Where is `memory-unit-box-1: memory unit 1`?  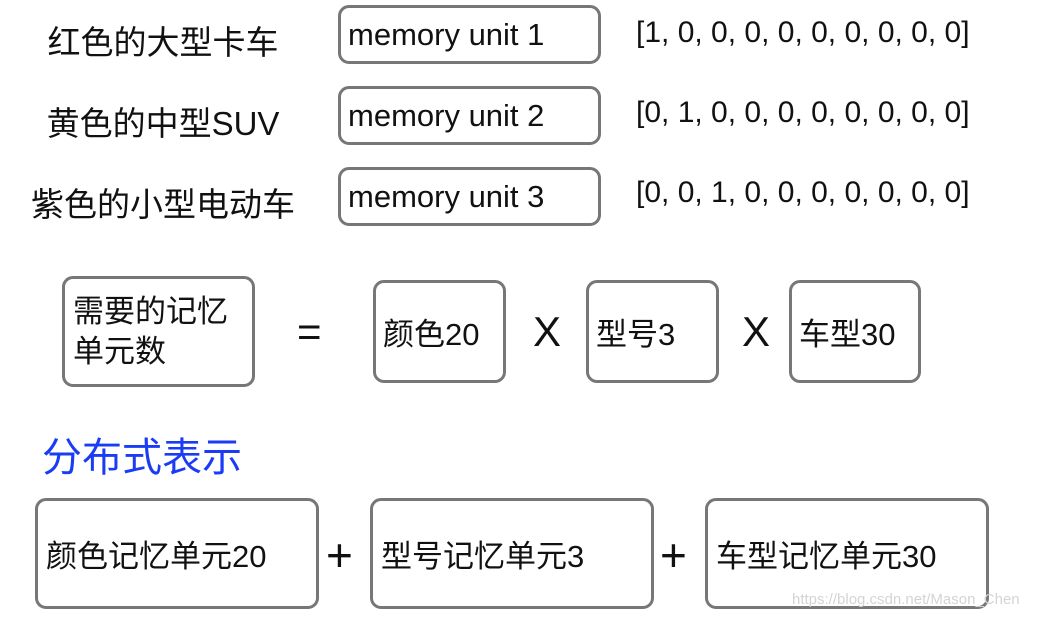
memory-unit-box-1: memory unit 1 is located at coordinates (469, 34).